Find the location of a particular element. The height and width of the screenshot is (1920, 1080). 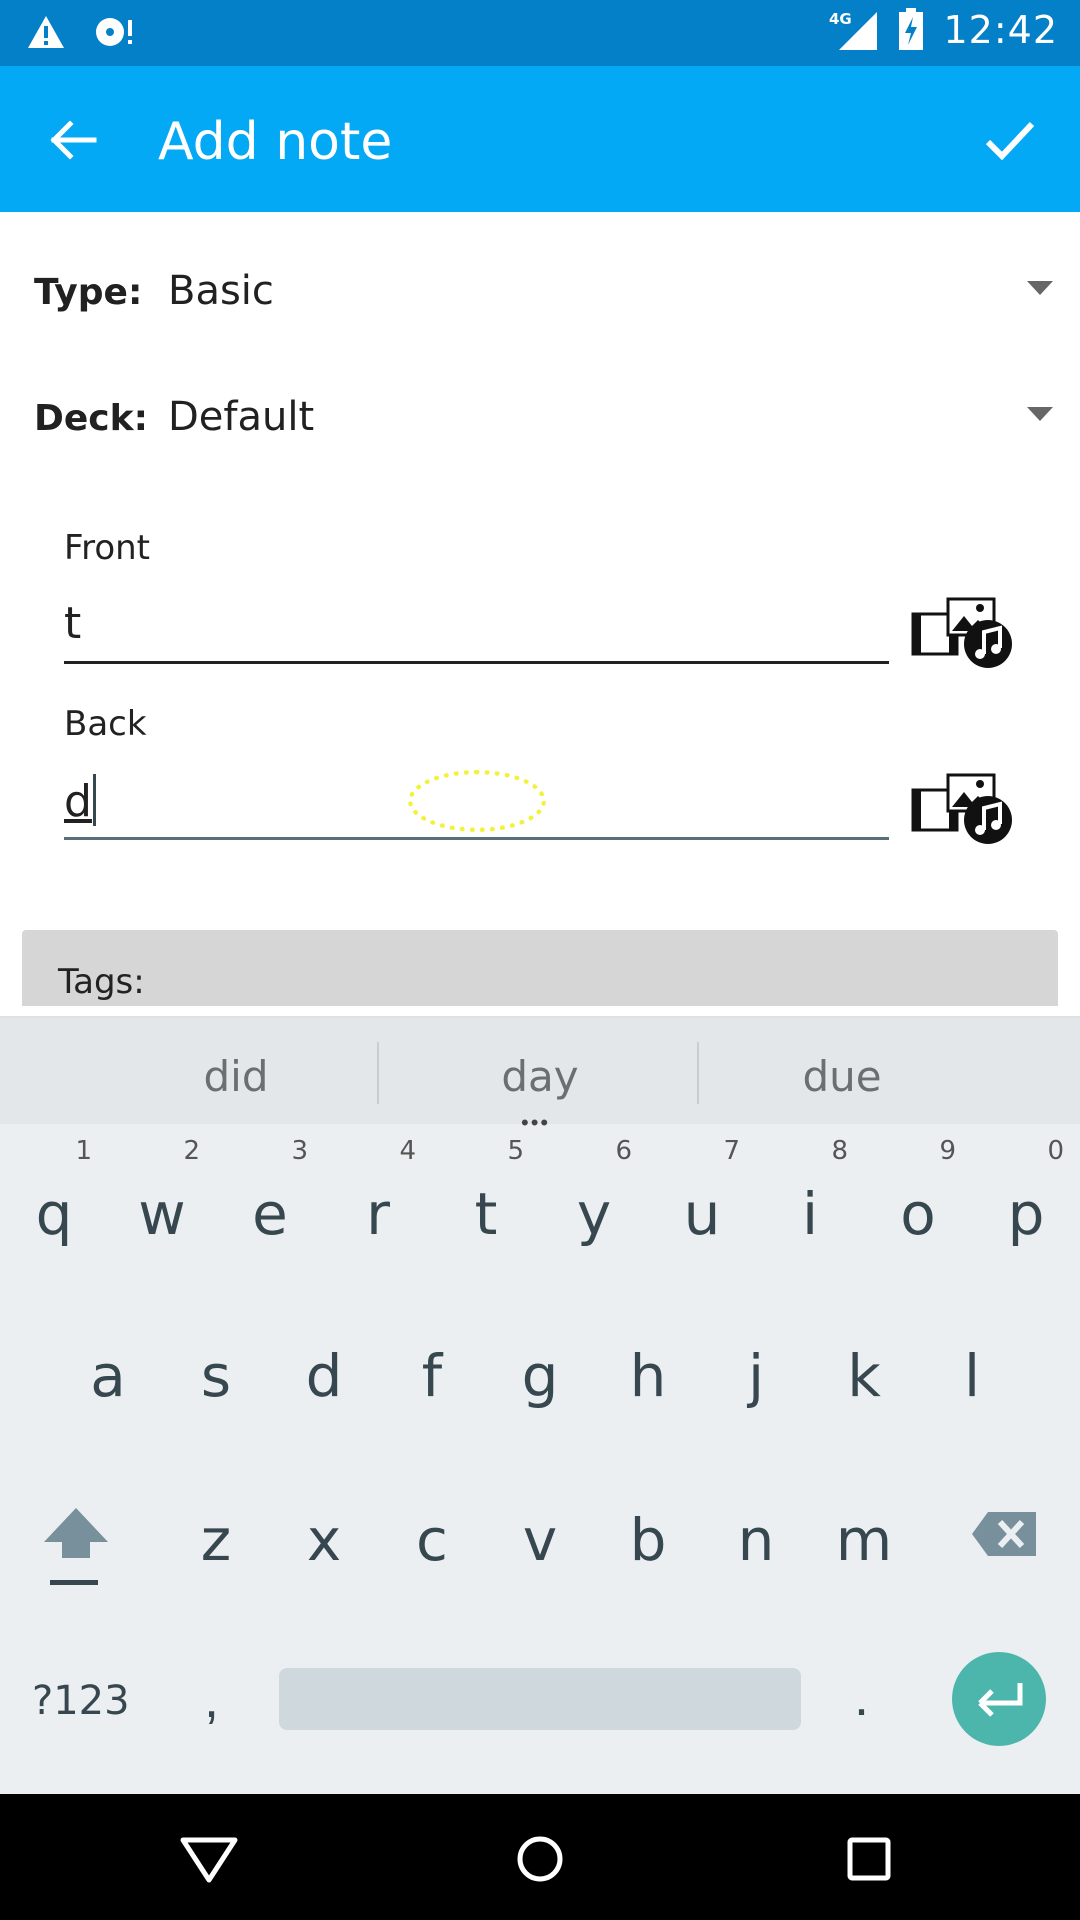

comma-key: , is located at coordinates (211, 1699).